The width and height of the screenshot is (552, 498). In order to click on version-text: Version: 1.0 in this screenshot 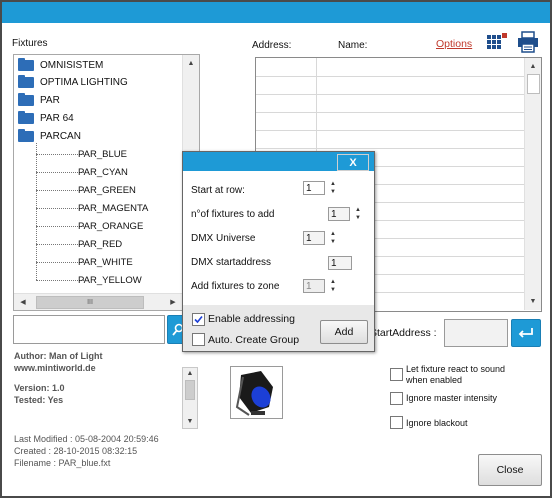, I will do `click(39, 388)`.